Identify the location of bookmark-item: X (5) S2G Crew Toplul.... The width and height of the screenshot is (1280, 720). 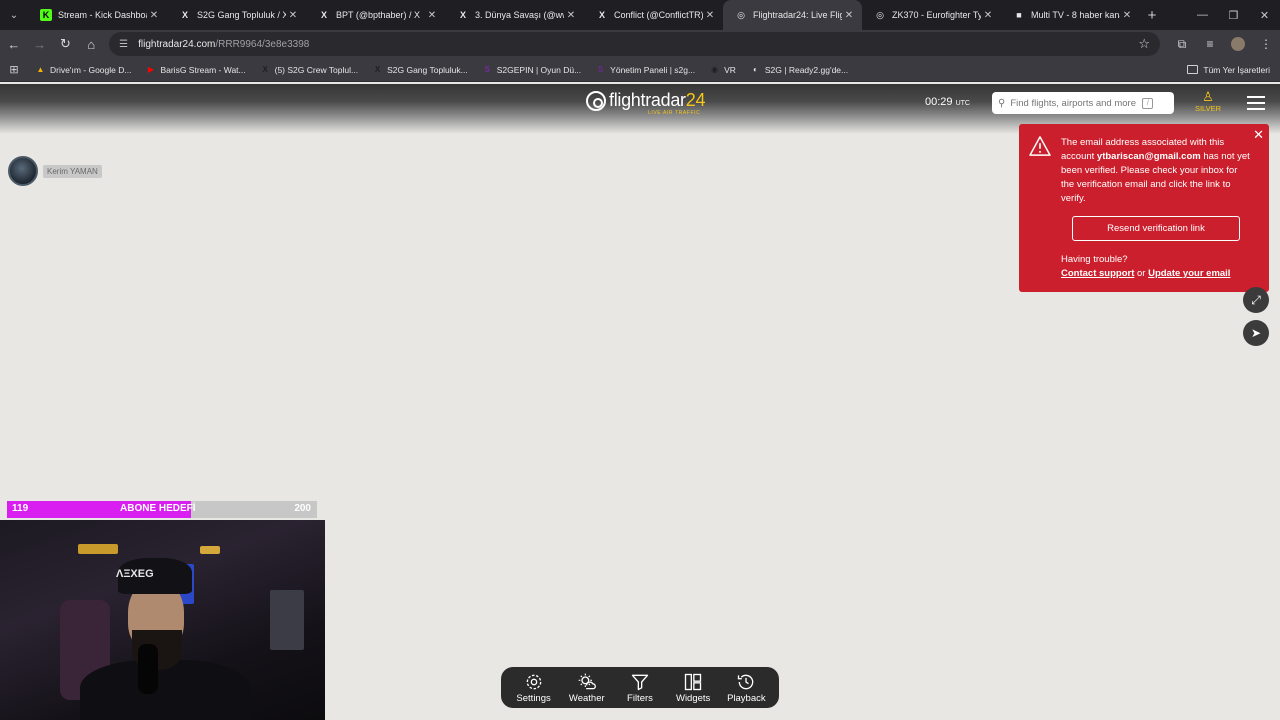
(309, 69).